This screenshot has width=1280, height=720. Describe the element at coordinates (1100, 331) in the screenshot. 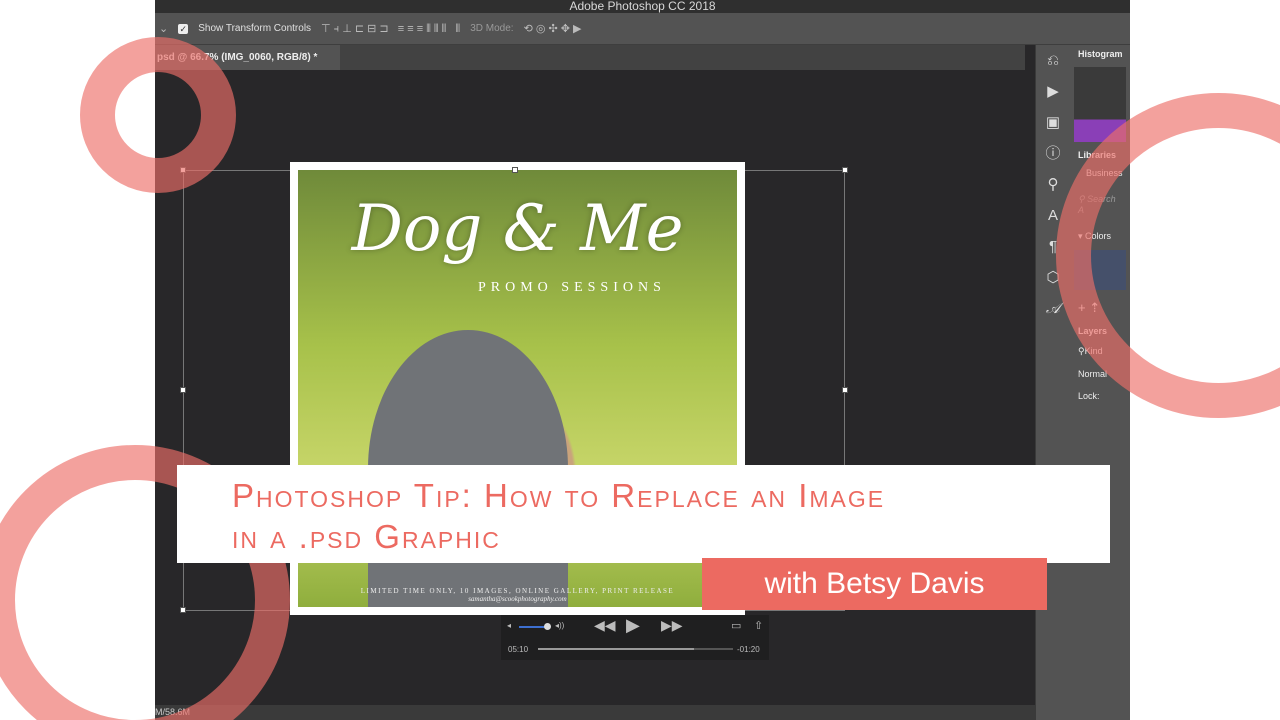

I see `layers-title: Layers` at that location.